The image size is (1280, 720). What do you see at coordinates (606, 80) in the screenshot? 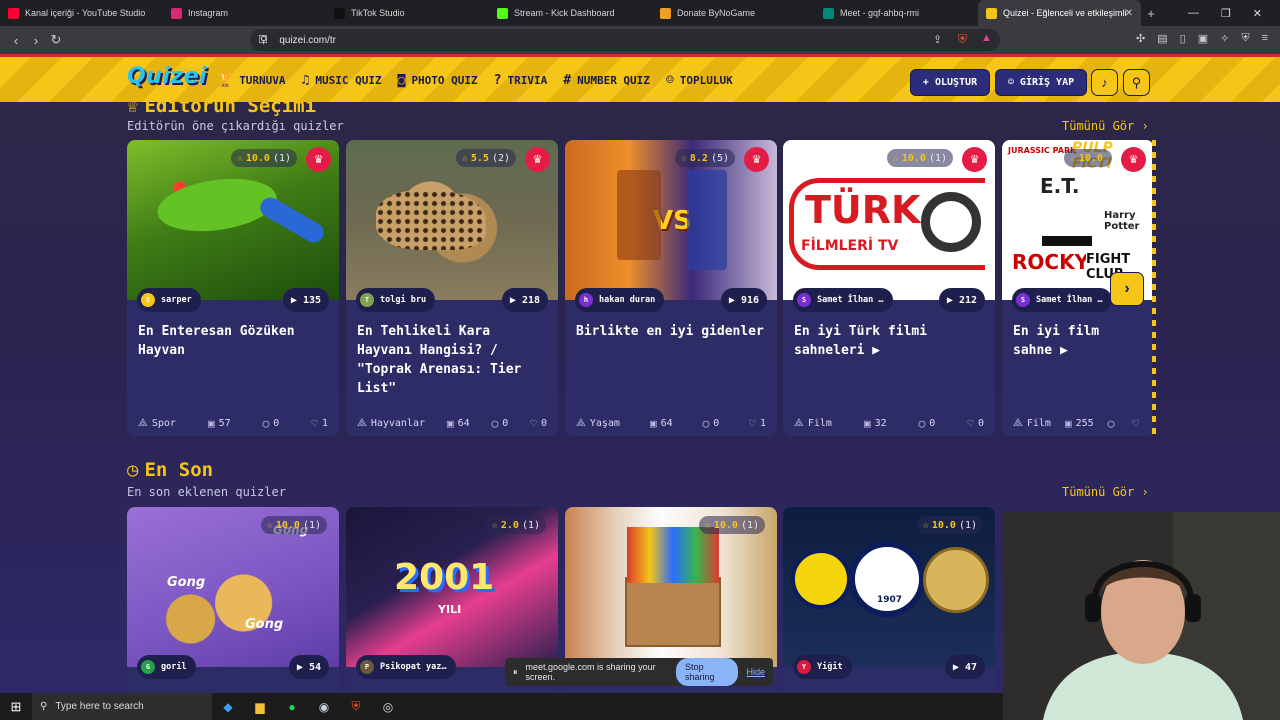
I see `nav-item-number-quiz: # NUMBER QUIZ` at bounding box center [606, 80].